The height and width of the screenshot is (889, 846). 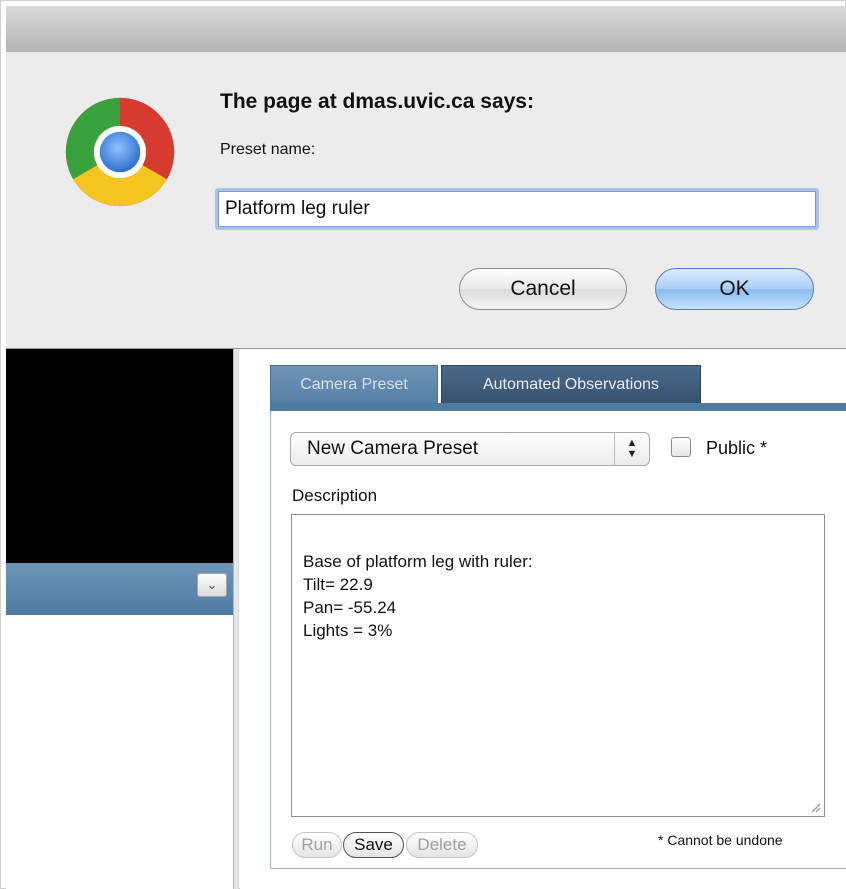 I want to click on dialog-title: The page at dmas.uvic.ca says:, so click(x=377, y=101).